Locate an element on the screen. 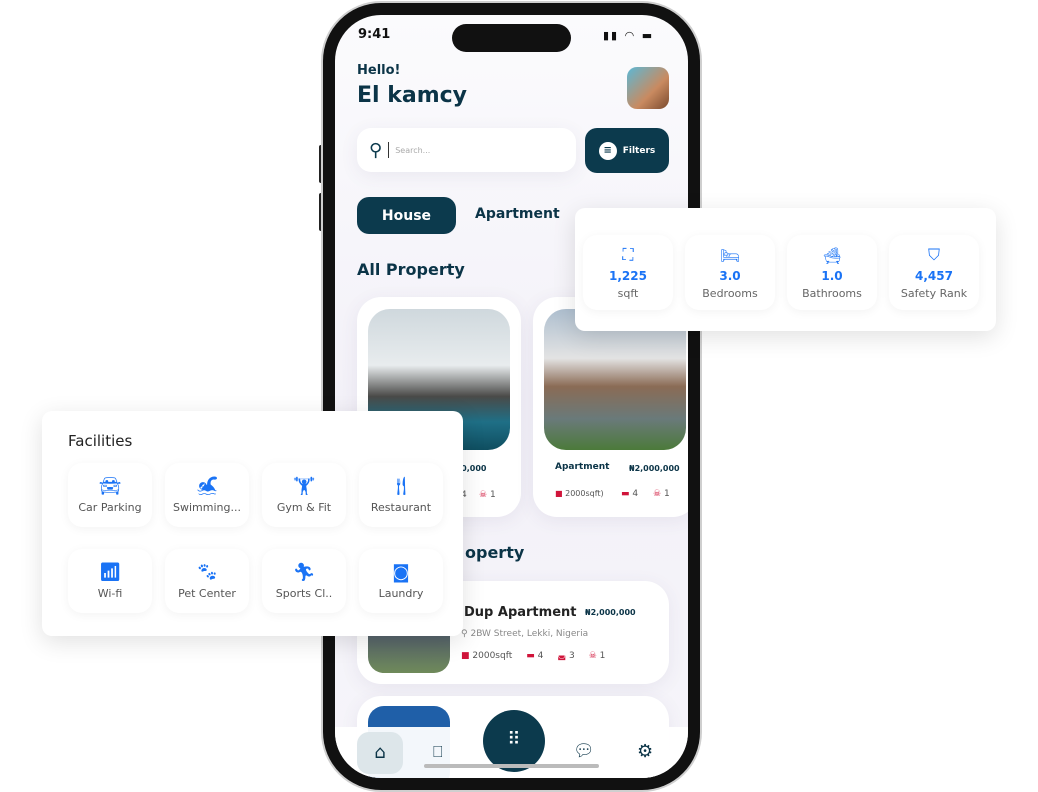  facility-sports-club: 🏃︎ Sports Cl.. is located at coordinates (304, 581).